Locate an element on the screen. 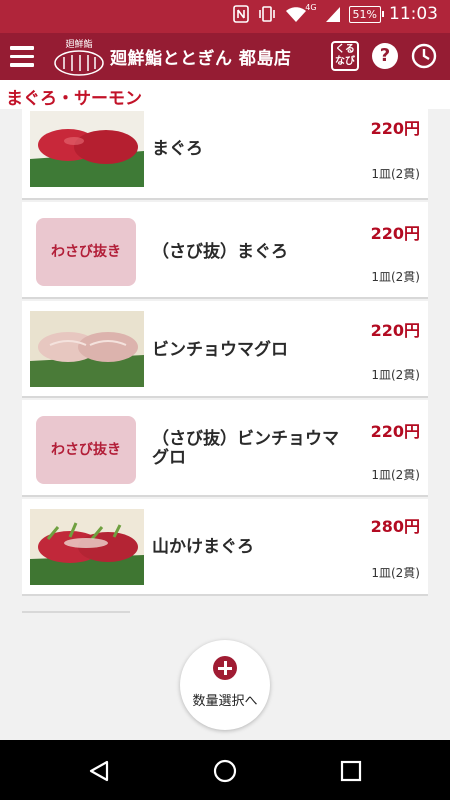 This screenshot has height=800, width=450. kuru-navi-label: くるなび is located at coordinates (345, 55).